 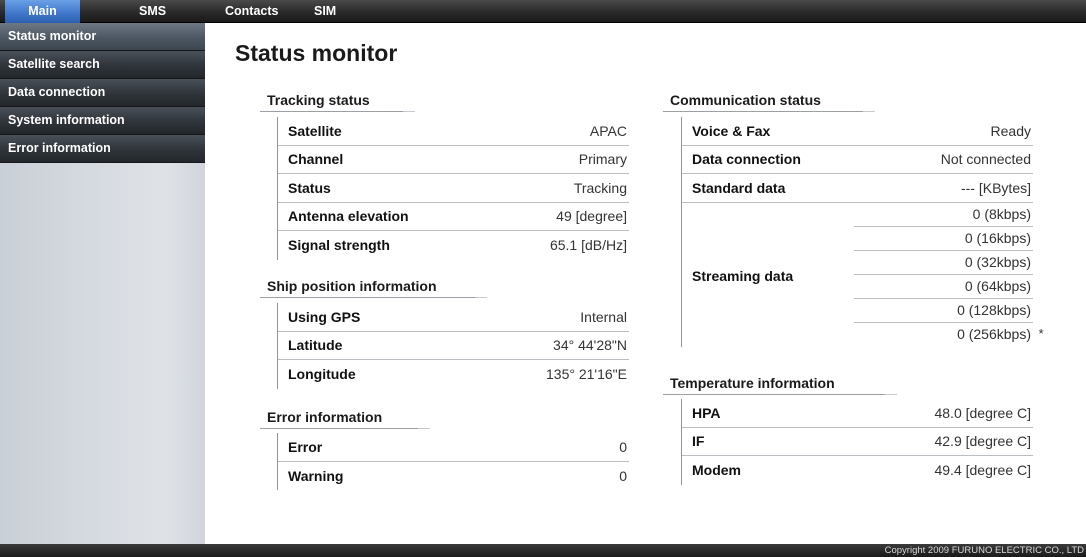 I want to click on streaming-rate-value: 0 (8kbps), so click(x=1001, y=213).